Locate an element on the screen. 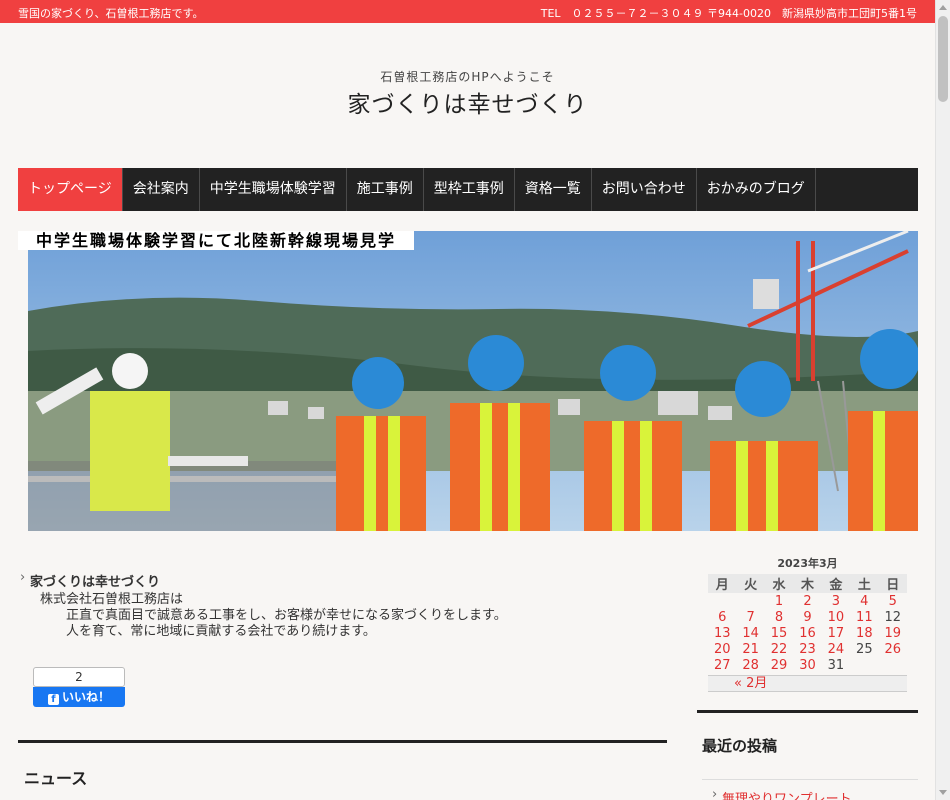  calendar-day: 18 is located at coordinates (864, 633).